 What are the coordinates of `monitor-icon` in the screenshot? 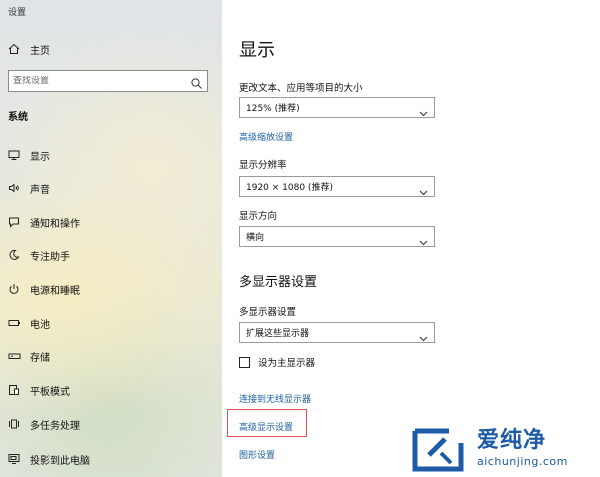 It's located at (14, 155).